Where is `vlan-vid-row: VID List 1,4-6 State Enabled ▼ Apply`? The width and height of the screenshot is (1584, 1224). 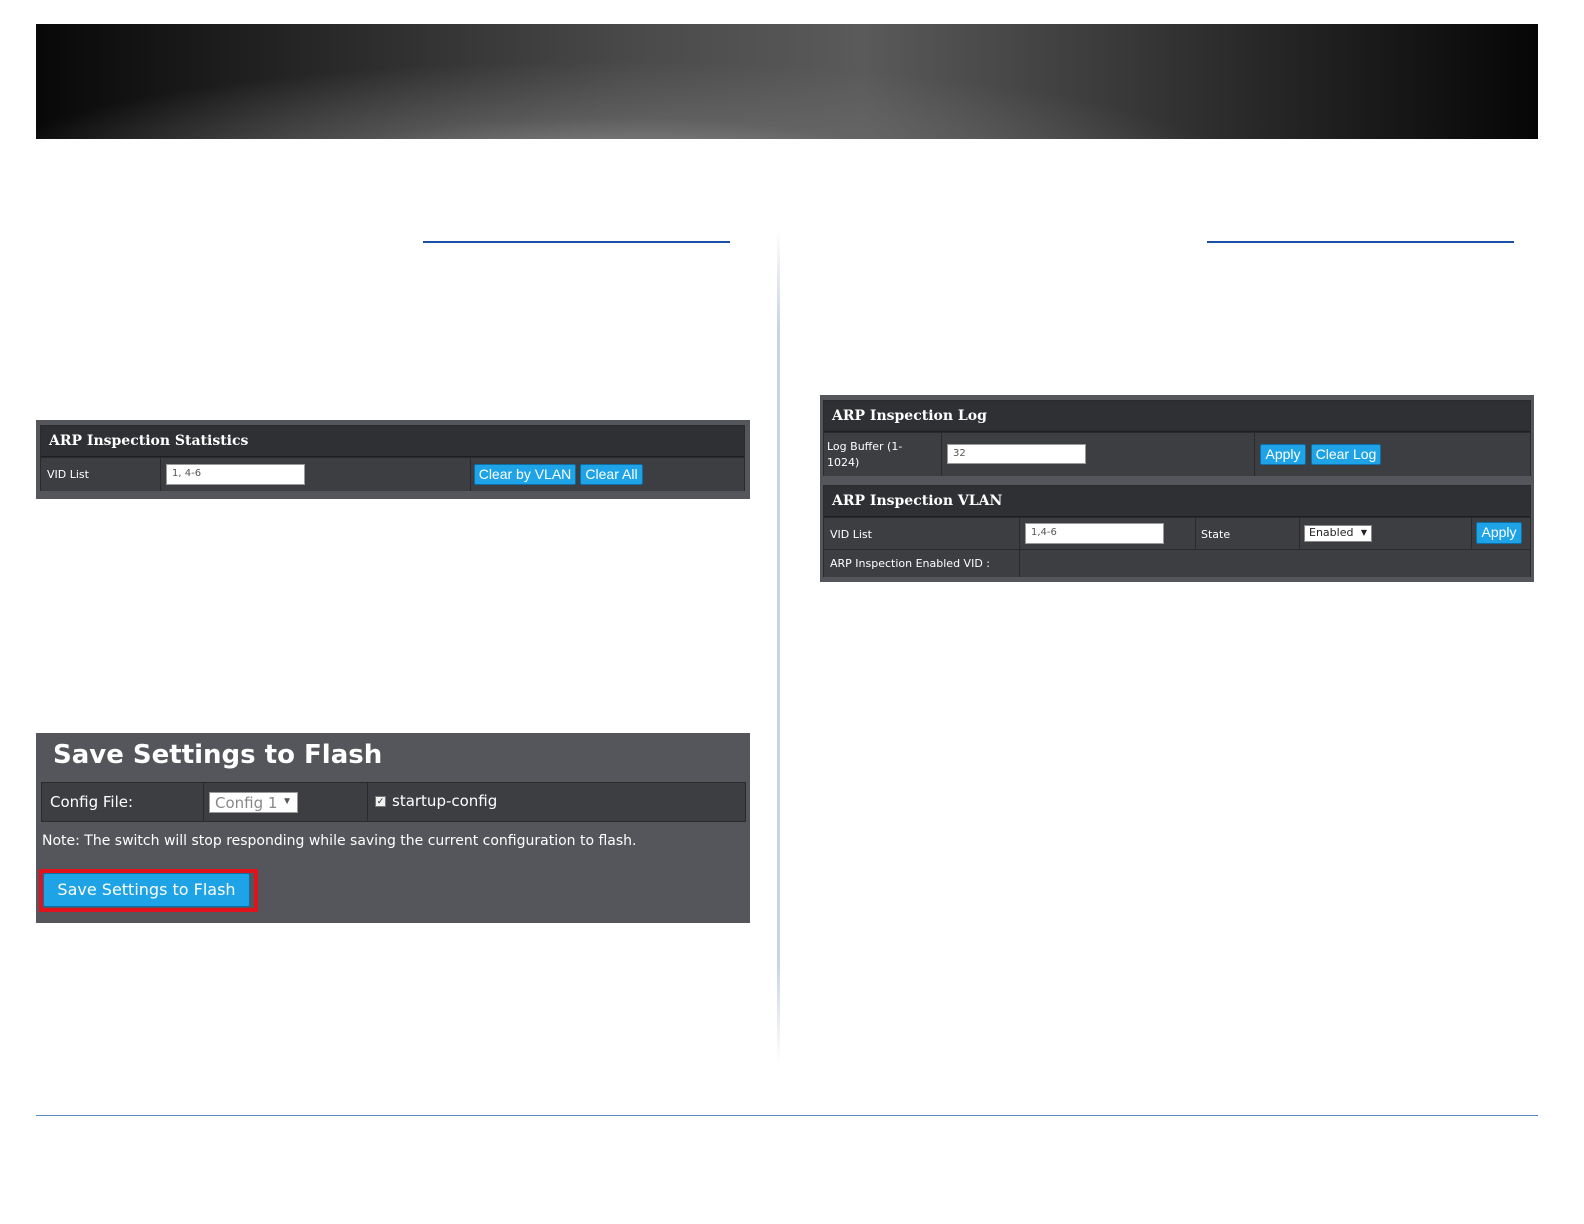
vlan-vid-row: VID List 1,4-6 State Enabled ▼ Apply is located at coordinates (1177, 533).